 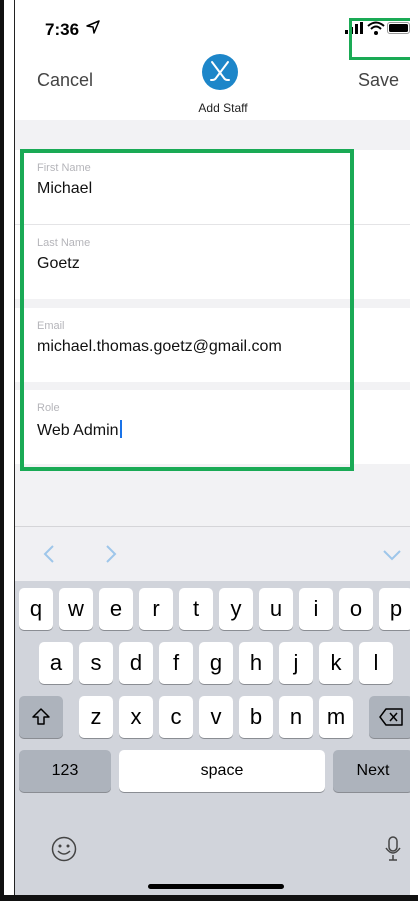 What do you see at coordinates (378, 80) in the screenshot?
I see `save-button: Save` at bounding box center [378, 80].